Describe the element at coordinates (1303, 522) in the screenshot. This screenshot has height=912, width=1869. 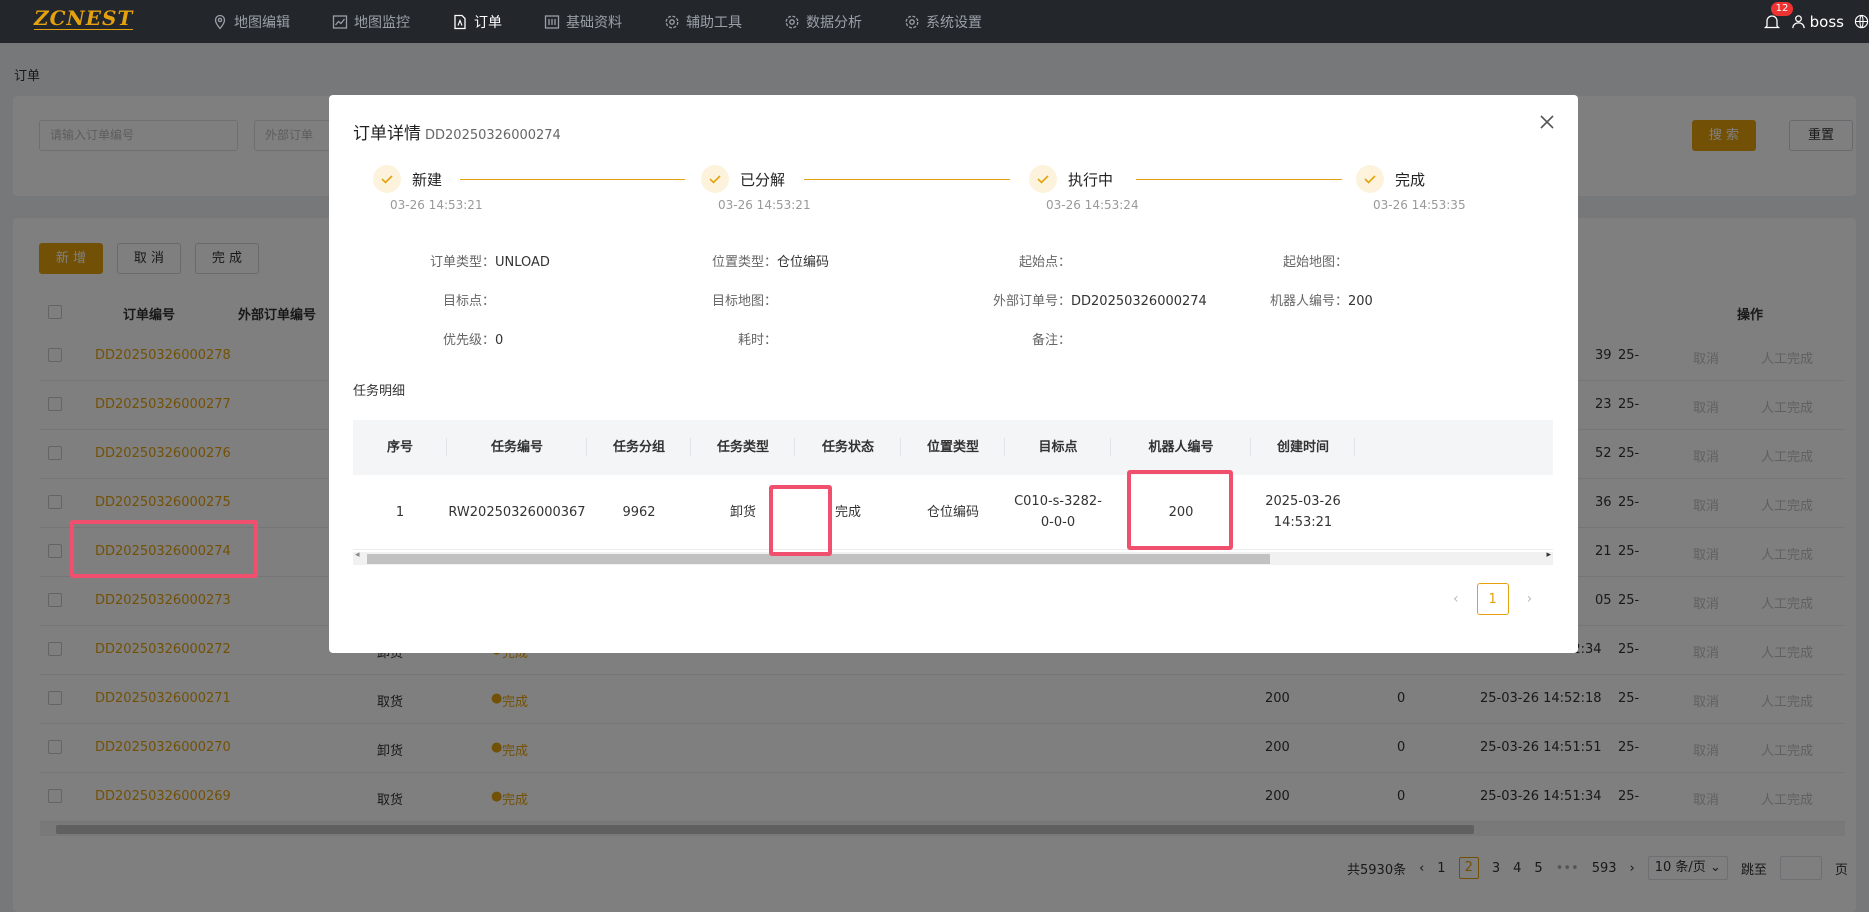
I see `created-clock: 14:53:21` at that location.